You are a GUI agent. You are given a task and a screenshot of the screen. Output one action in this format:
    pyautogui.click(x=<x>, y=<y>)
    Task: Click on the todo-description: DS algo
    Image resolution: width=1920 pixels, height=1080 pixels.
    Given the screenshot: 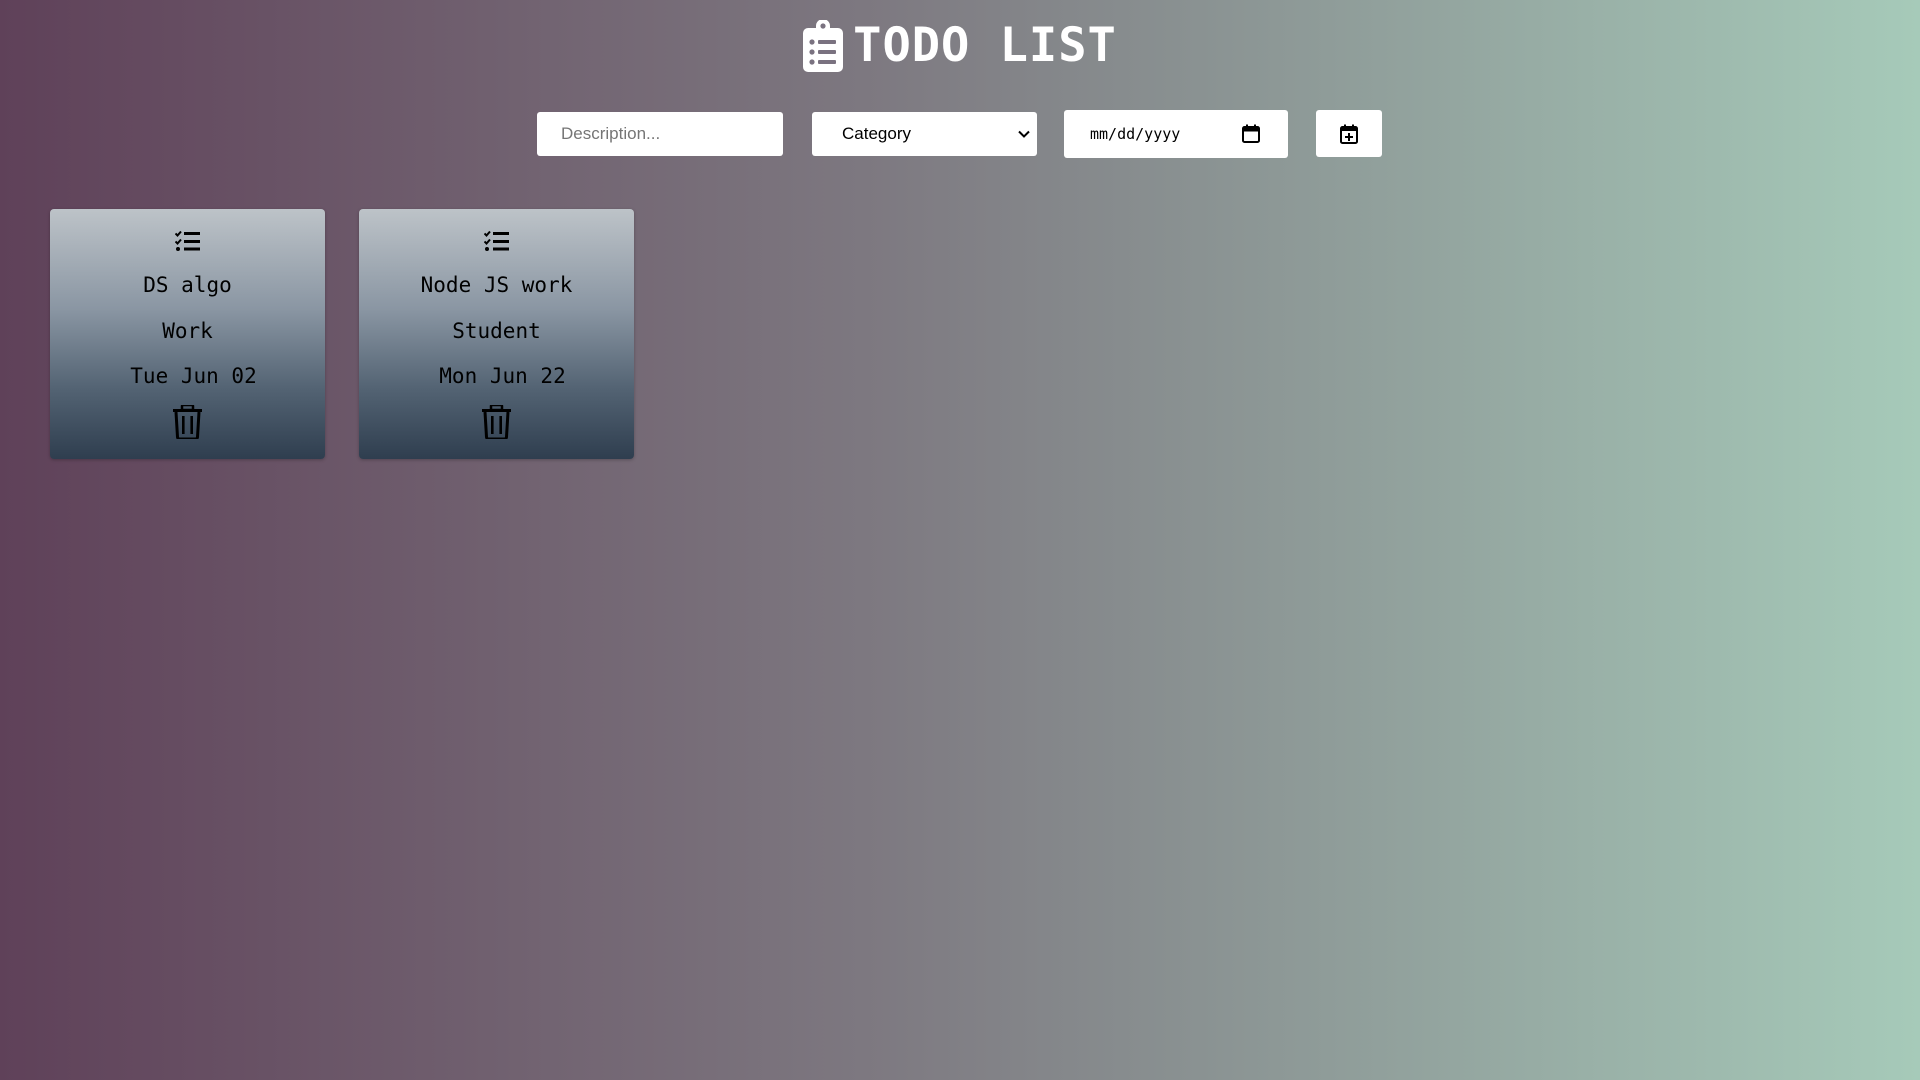 What is the action you would take?
    pyautogui.click(x=187, y=285)
    